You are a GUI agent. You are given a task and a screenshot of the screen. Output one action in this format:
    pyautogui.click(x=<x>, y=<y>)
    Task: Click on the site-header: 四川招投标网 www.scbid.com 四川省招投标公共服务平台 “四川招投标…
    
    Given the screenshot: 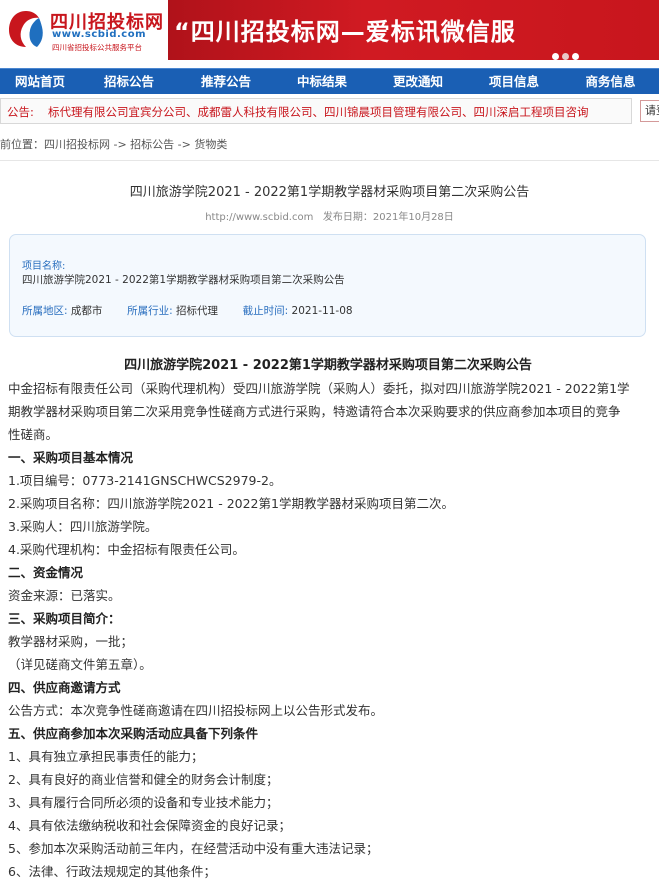 What is the action you would take?
    pyautogui.click(x=329, y=30)
    